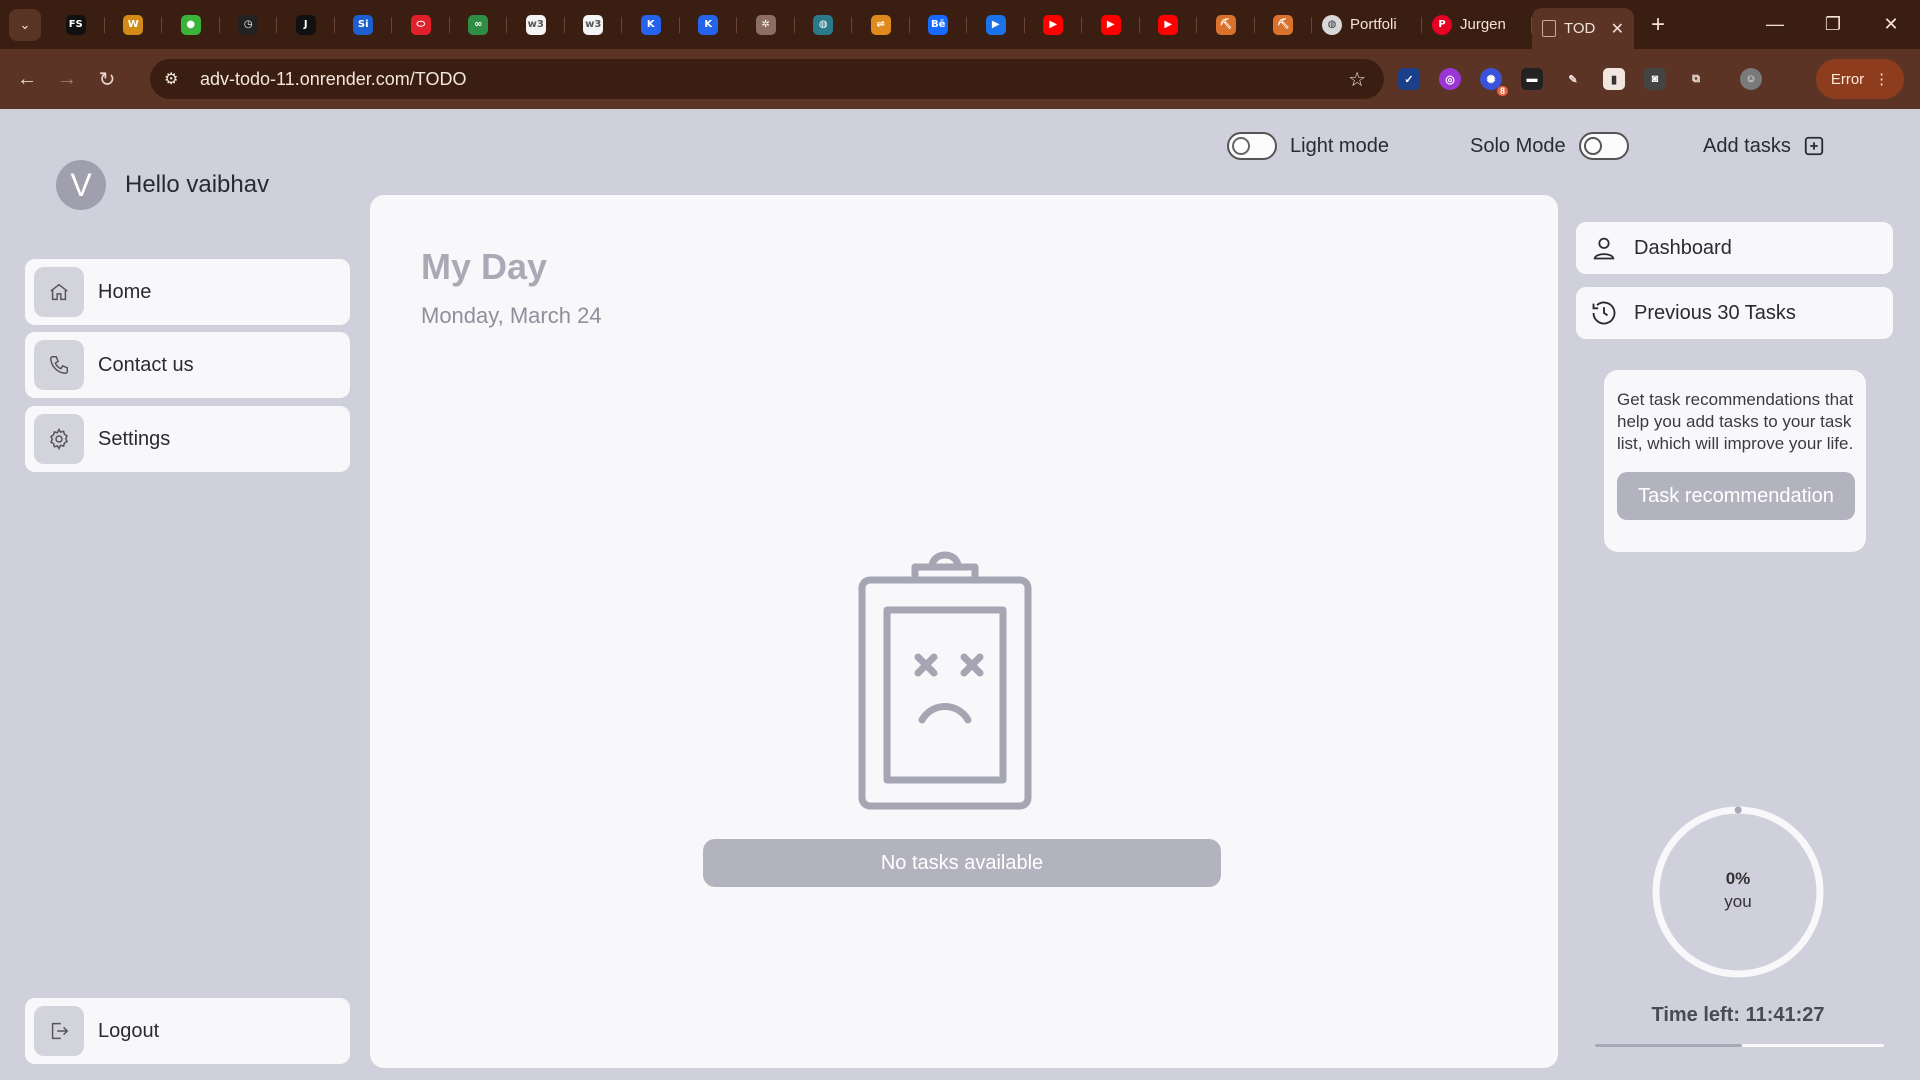 This screenshot has width=1920, height=1080. I want to click on sidebar-item-label: Home, so click(125, 291).